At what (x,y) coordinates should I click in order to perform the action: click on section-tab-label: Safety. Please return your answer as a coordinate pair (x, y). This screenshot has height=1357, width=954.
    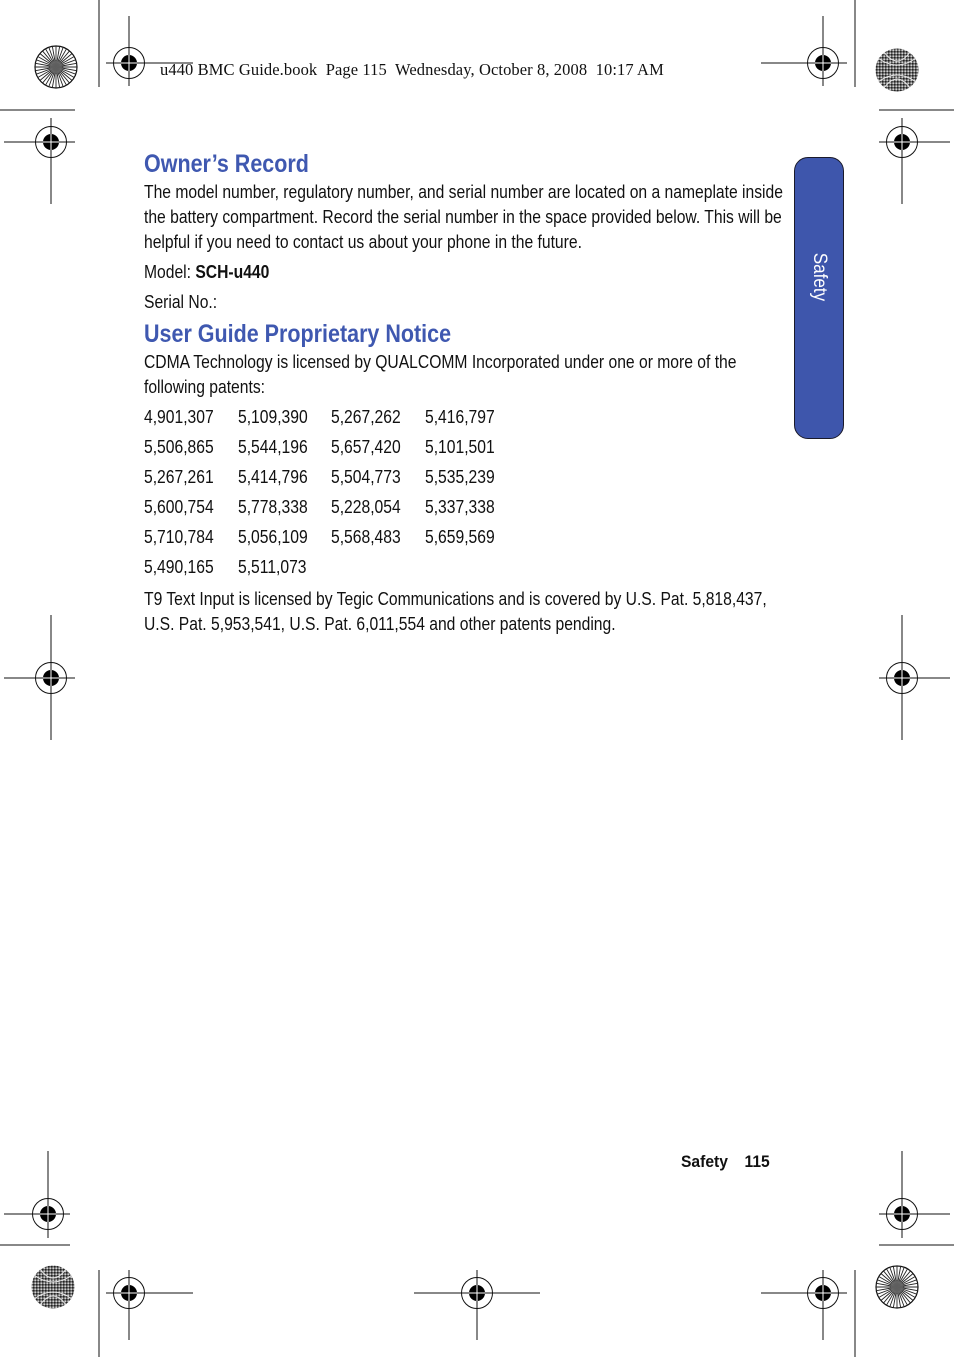
    Looking at the image, I should click on (819, 277).